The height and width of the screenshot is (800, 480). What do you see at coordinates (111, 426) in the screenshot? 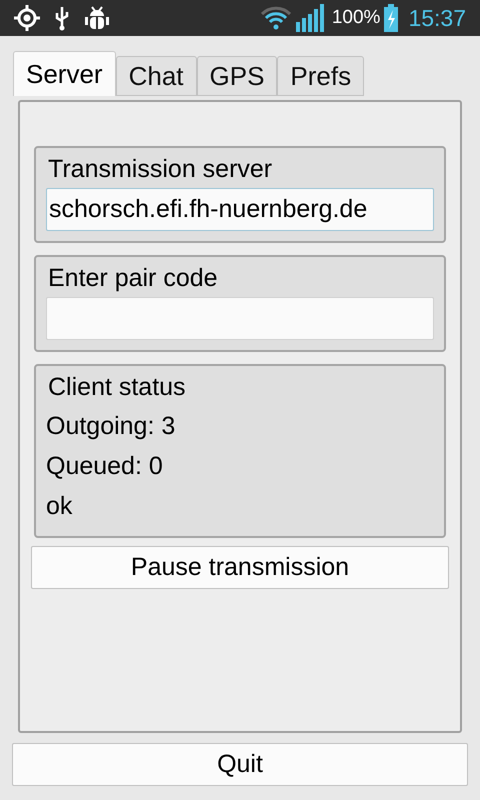
I see `status-line: Outgoing: 3` at bounding box center [111, 426].